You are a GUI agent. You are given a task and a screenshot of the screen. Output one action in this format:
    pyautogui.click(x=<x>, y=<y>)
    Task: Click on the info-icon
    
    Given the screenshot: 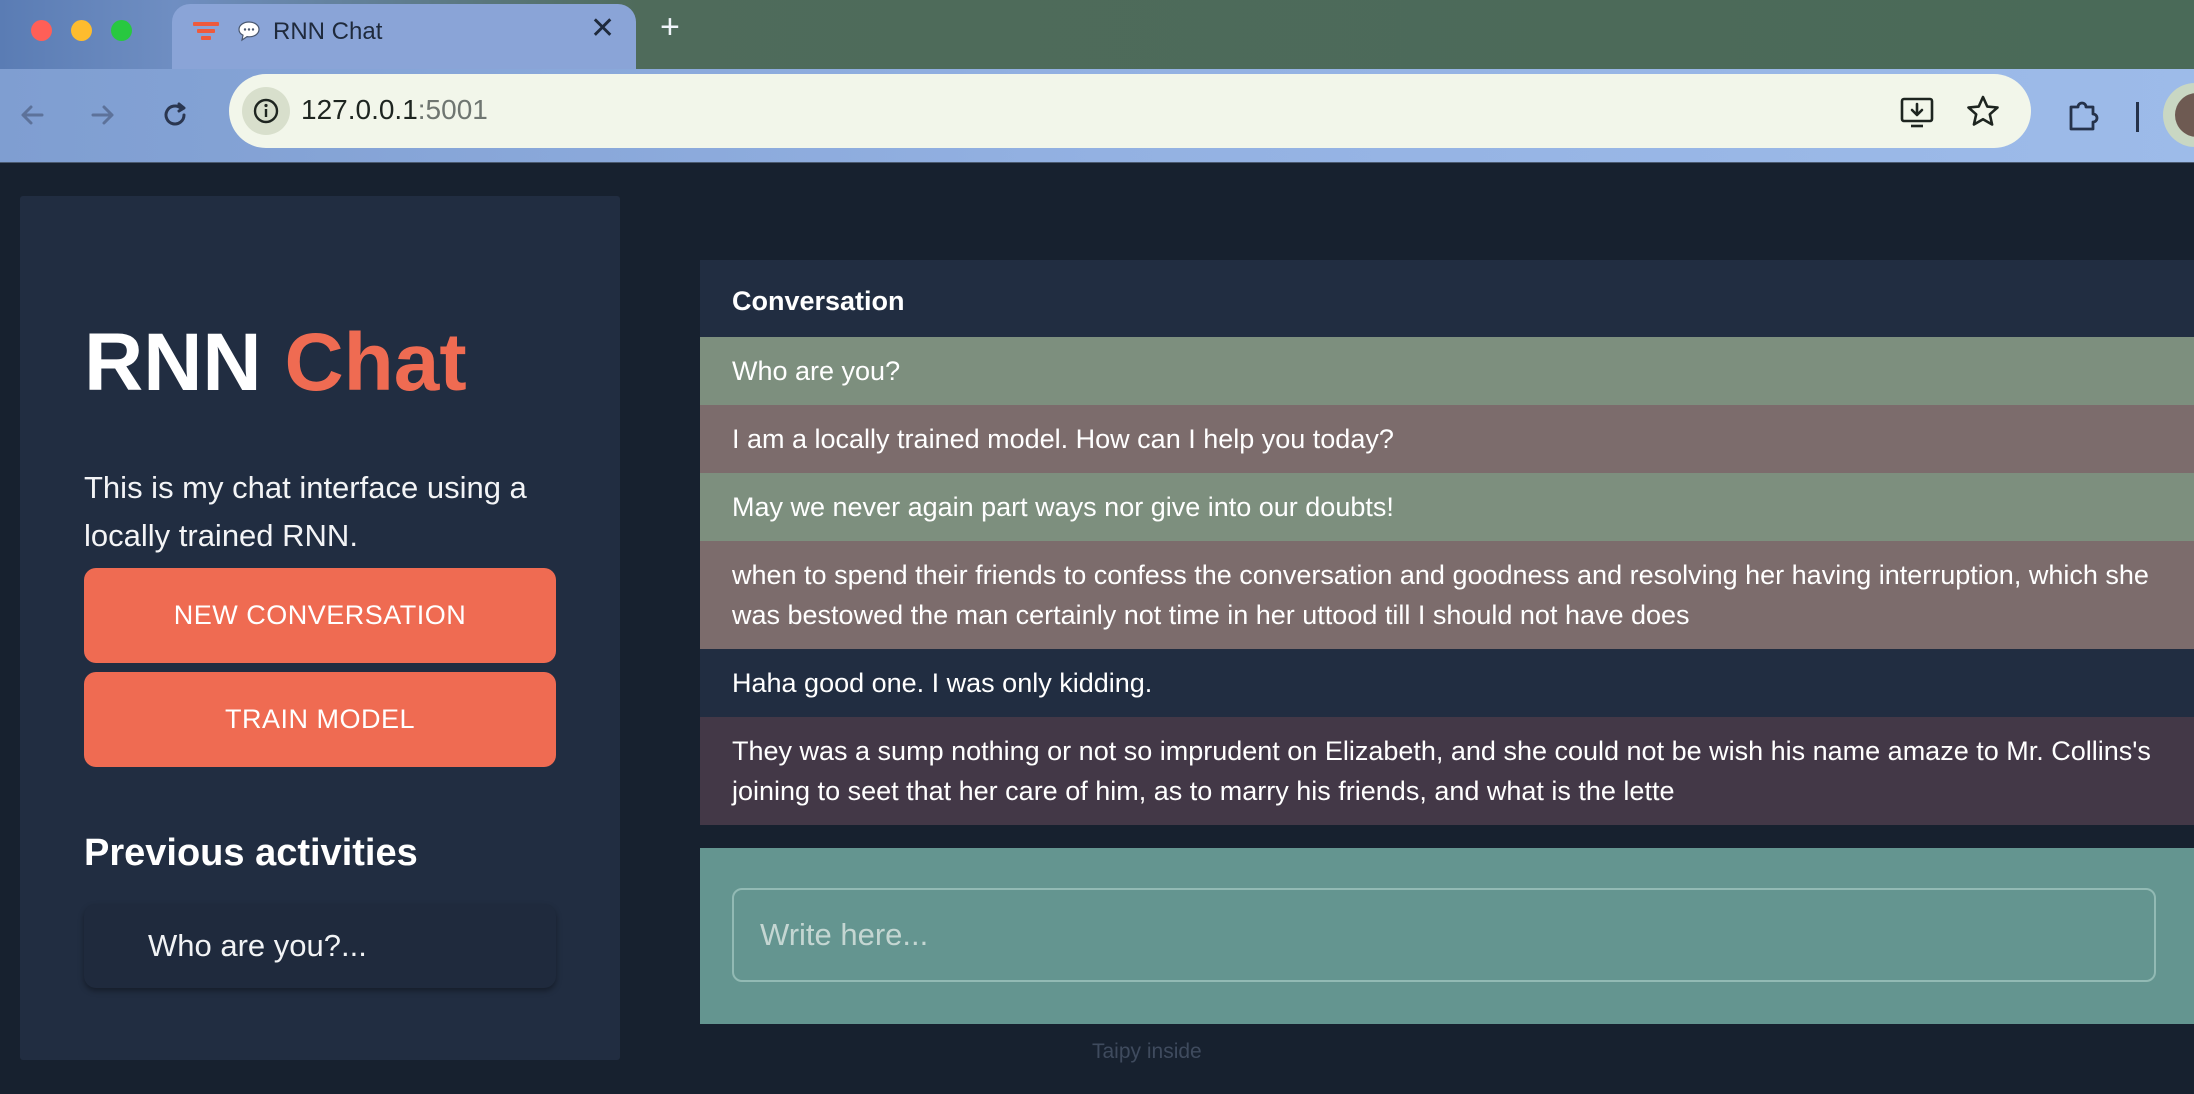 What is the action you would take?
    pyautogui.click(x=266, y=111)
    